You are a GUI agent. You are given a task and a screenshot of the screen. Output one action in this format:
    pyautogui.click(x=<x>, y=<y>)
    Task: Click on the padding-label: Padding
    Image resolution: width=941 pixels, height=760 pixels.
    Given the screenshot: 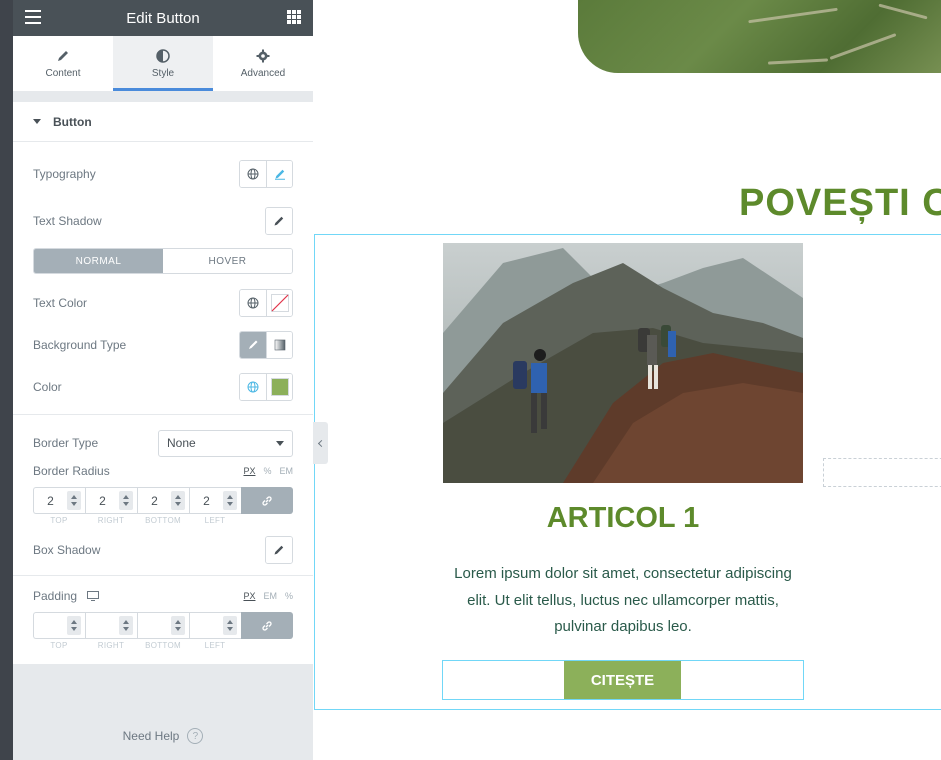 What is the action you would take?
    pyautogui.click(x=55, y=596)
    